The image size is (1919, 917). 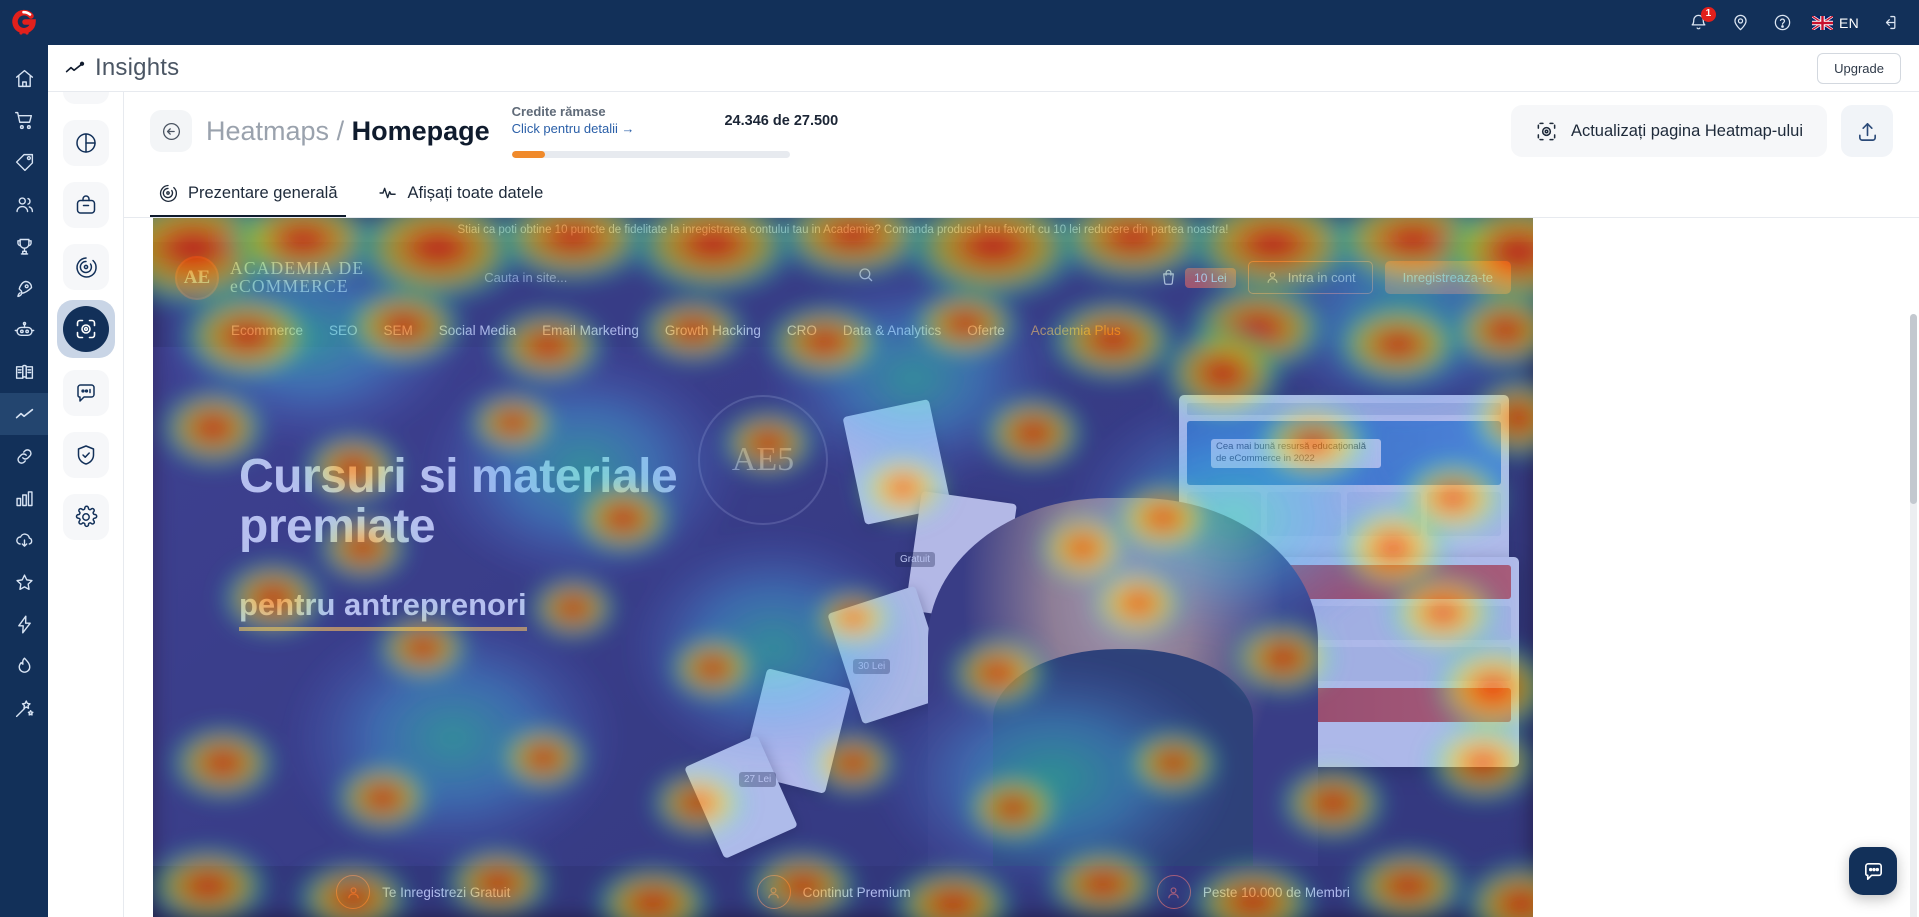 I want to click on site-nav-item: SEM, so click(x=398, y=330).